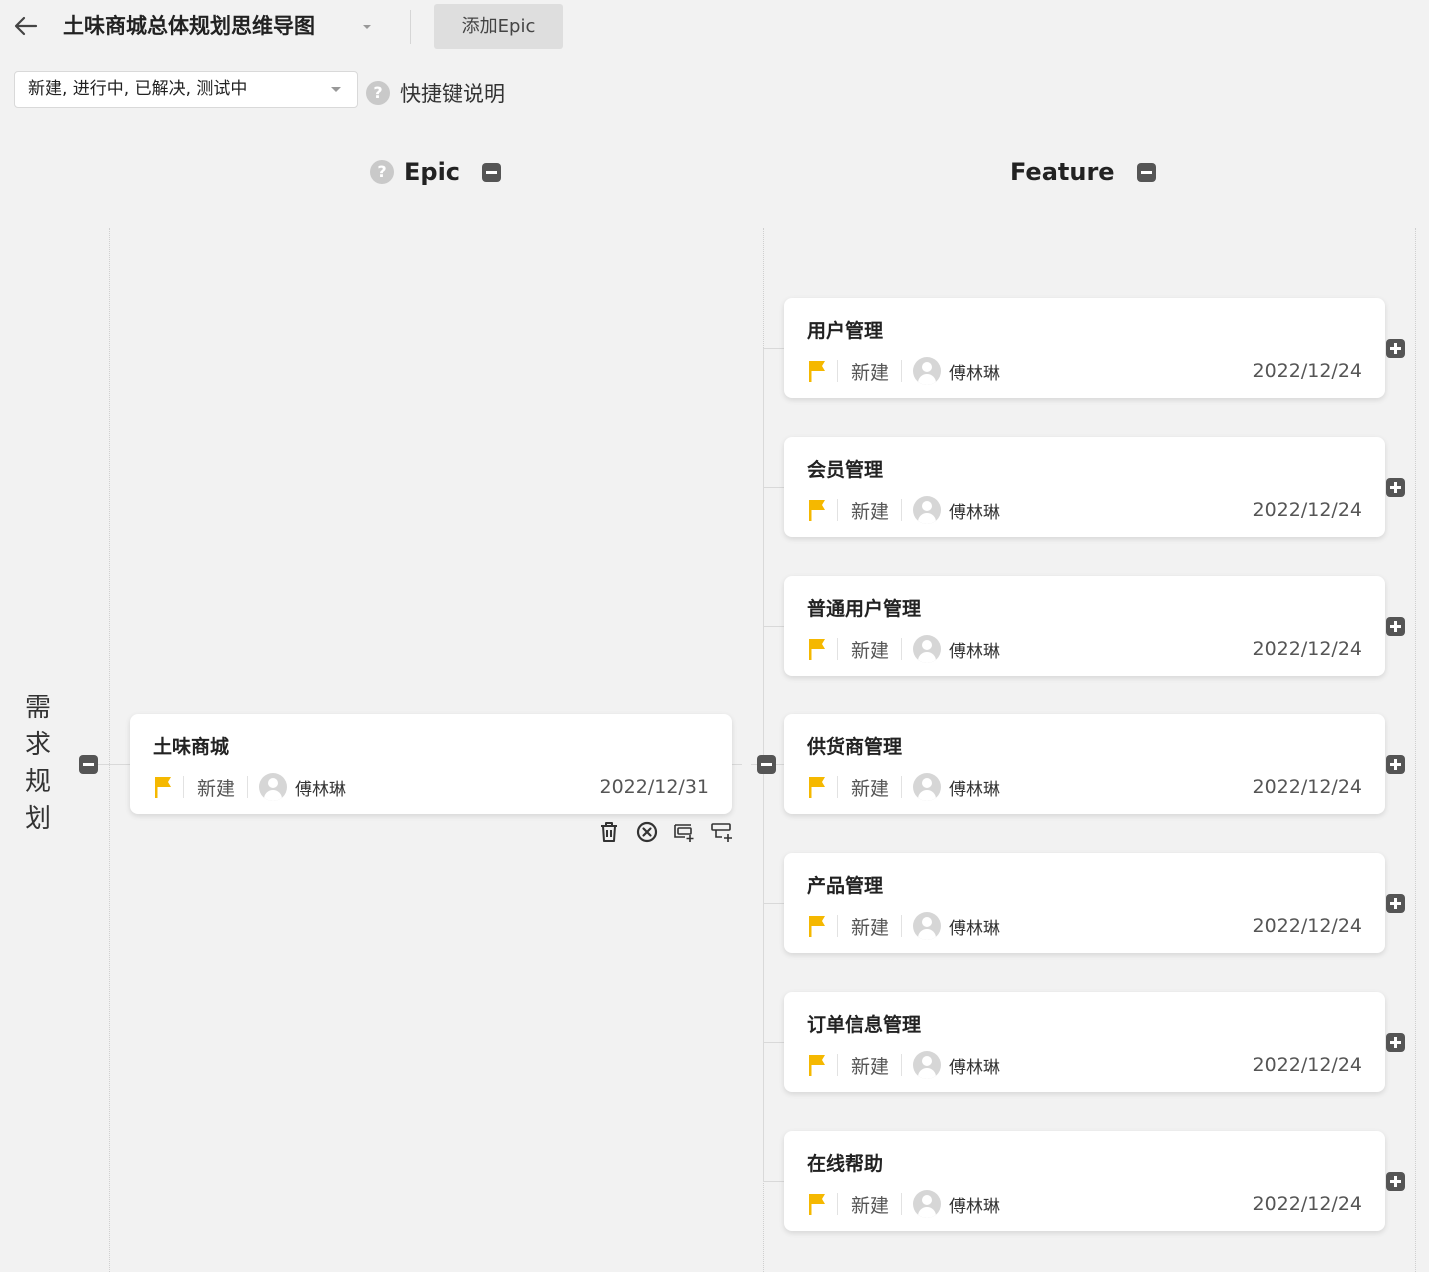 The height and width of the screenshot is (1272, 1429). I want to click on feature-card: 在线帮助 新建 傅林琳 2022/12/24, so click(1084, 1181).